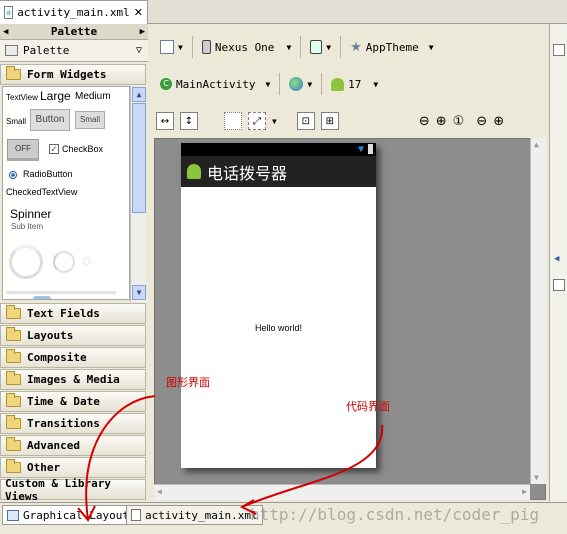 The height and width of the screenshot is (534, 567). Describe the element at coordinates (139, 50) in the screenshot. I see `chevron-down-icon: ▽` at that location.